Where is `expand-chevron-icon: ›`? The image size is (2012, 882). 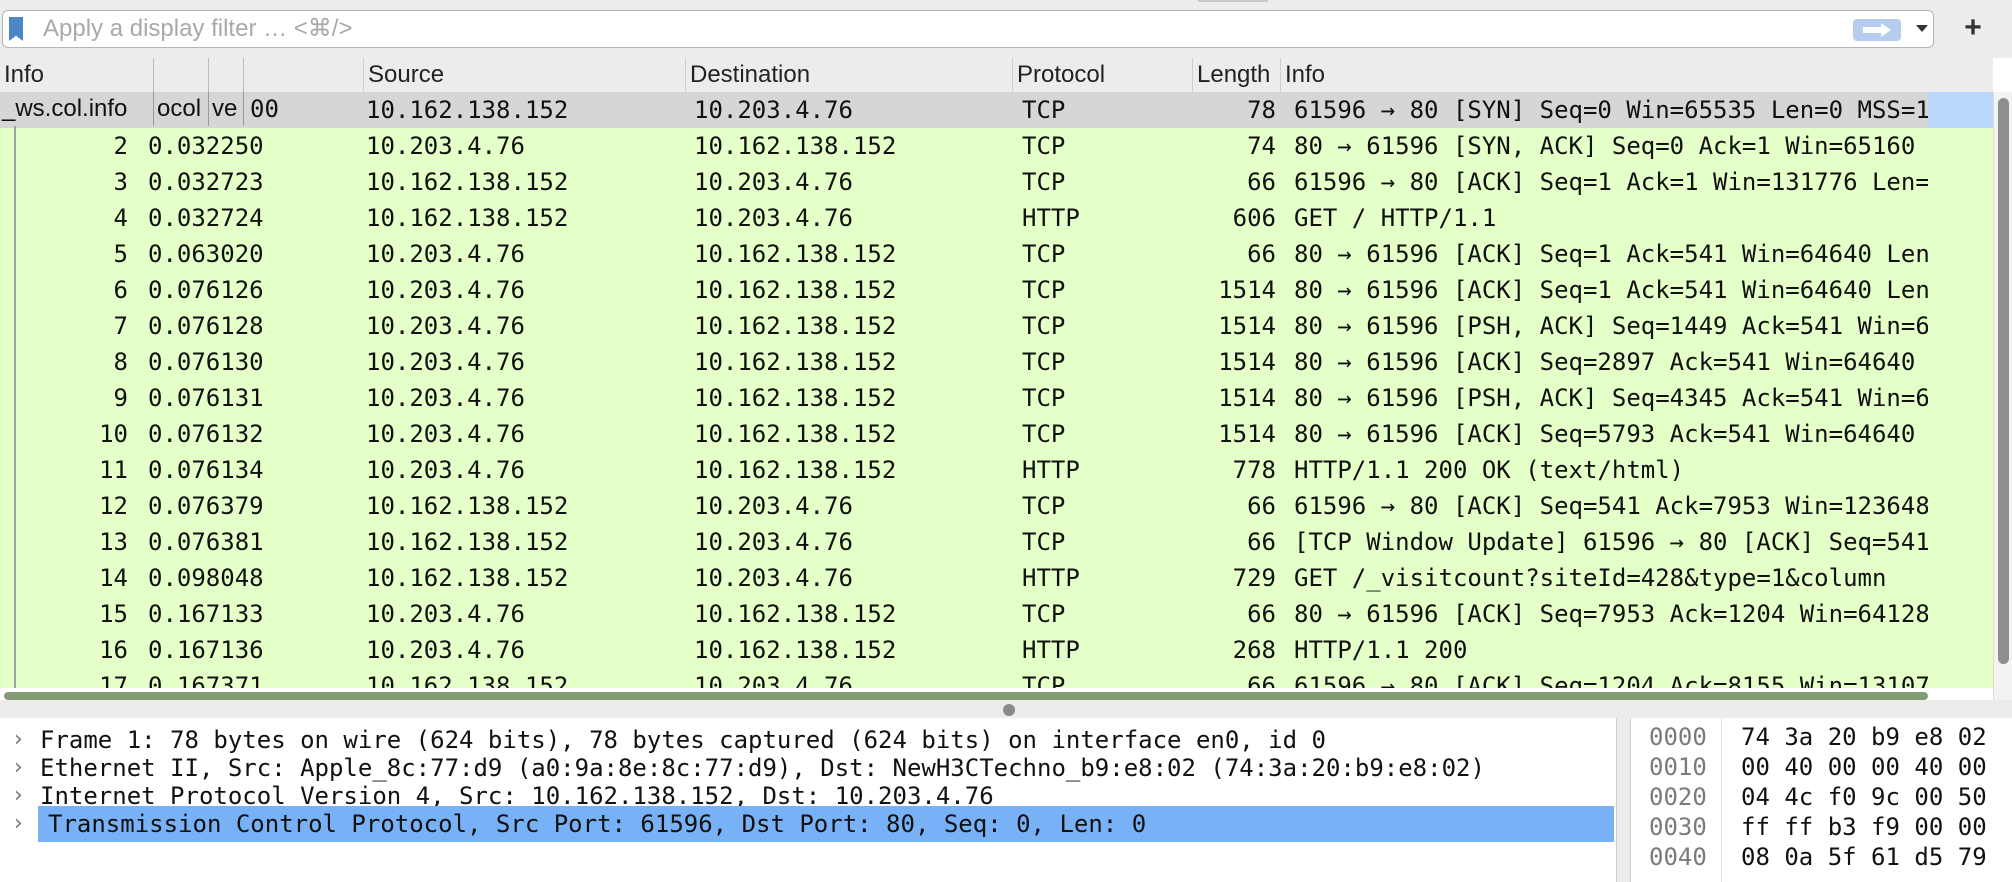
expand-chevron-icon: › is located at coordinates (18, 824).